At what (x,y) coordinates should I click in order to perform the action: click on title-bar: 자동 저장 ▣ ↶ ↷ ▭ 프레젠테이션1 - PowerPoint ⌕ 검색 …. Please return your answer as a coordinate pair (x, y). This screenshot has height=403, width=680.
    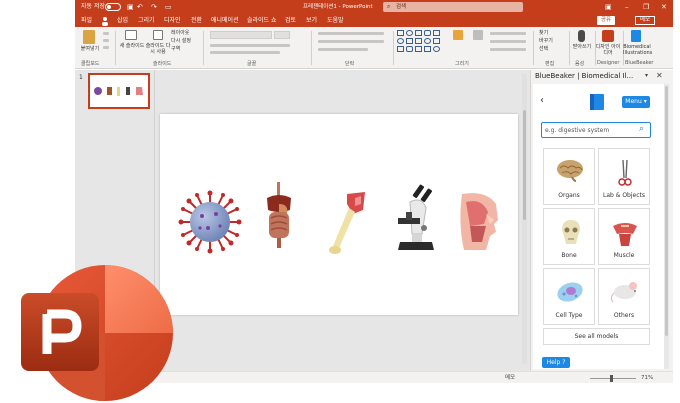
    Looking at the image, I should click on (374, 7).